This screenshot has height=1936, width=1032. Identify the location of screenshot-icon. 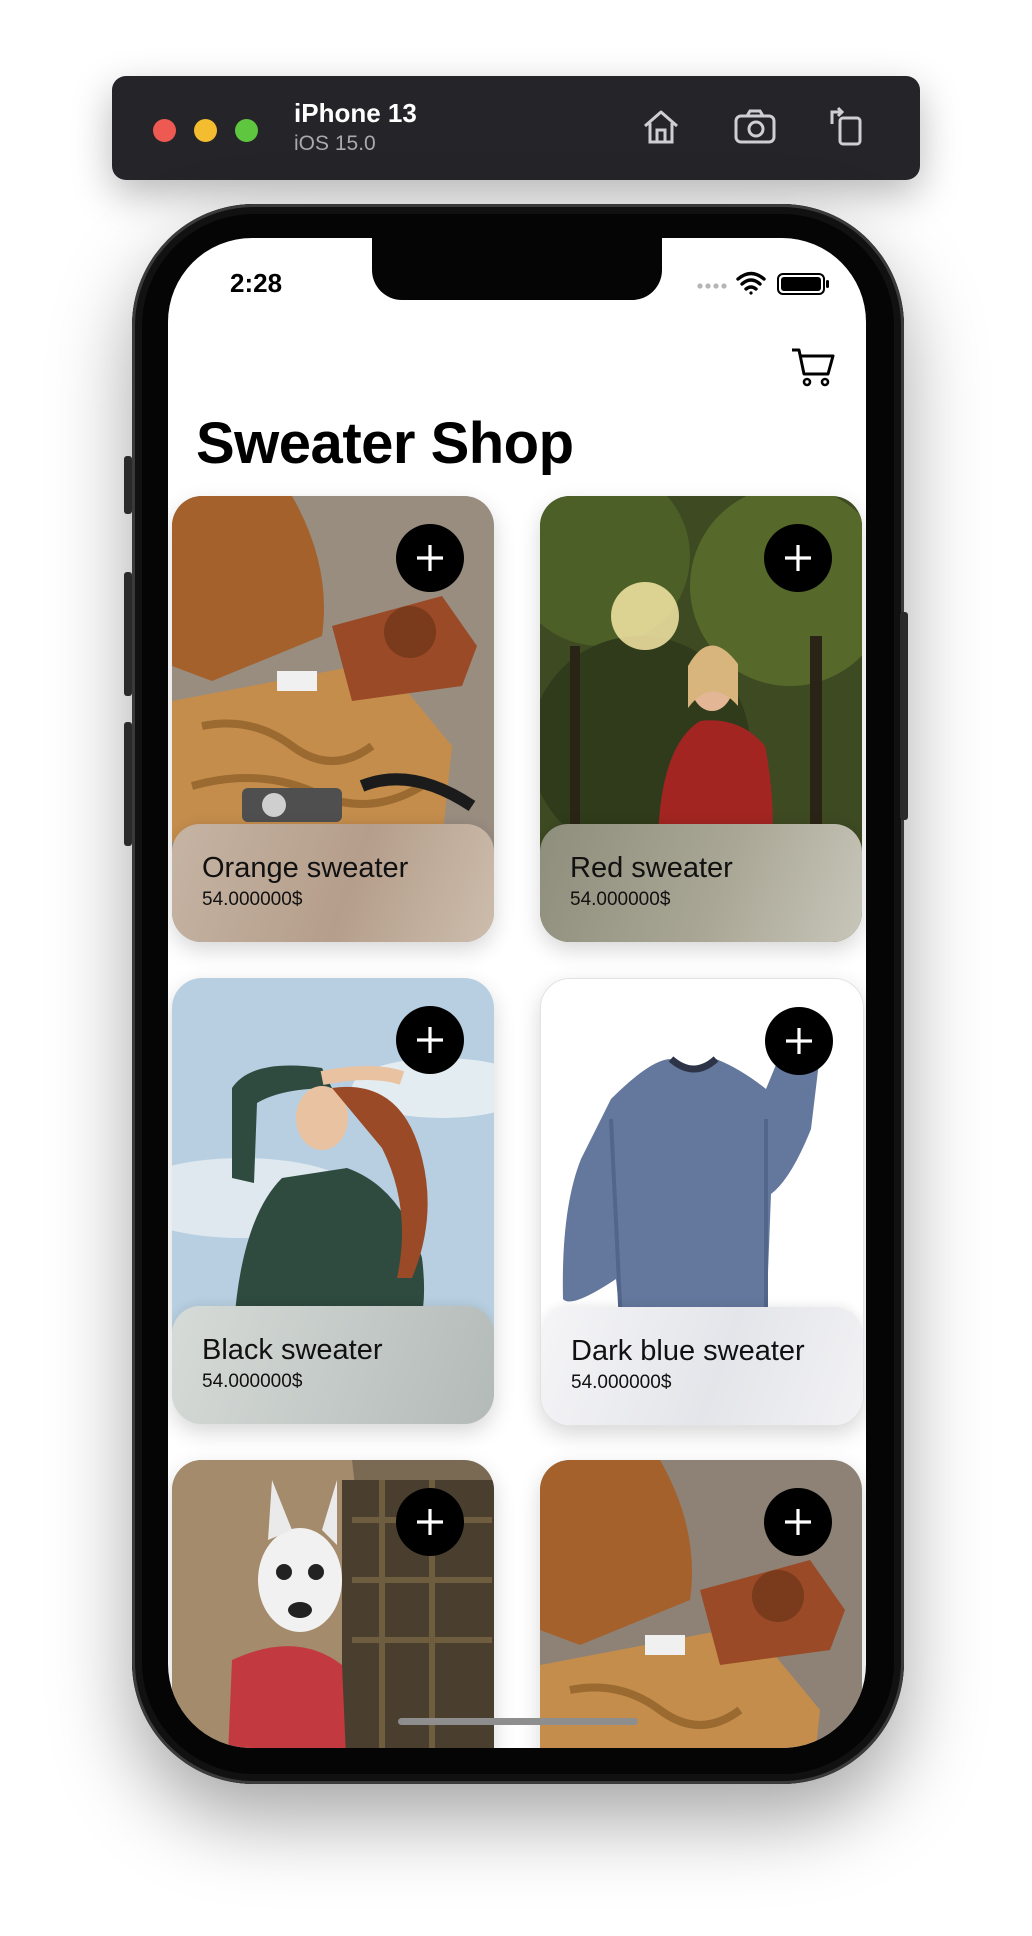
(755, 127).